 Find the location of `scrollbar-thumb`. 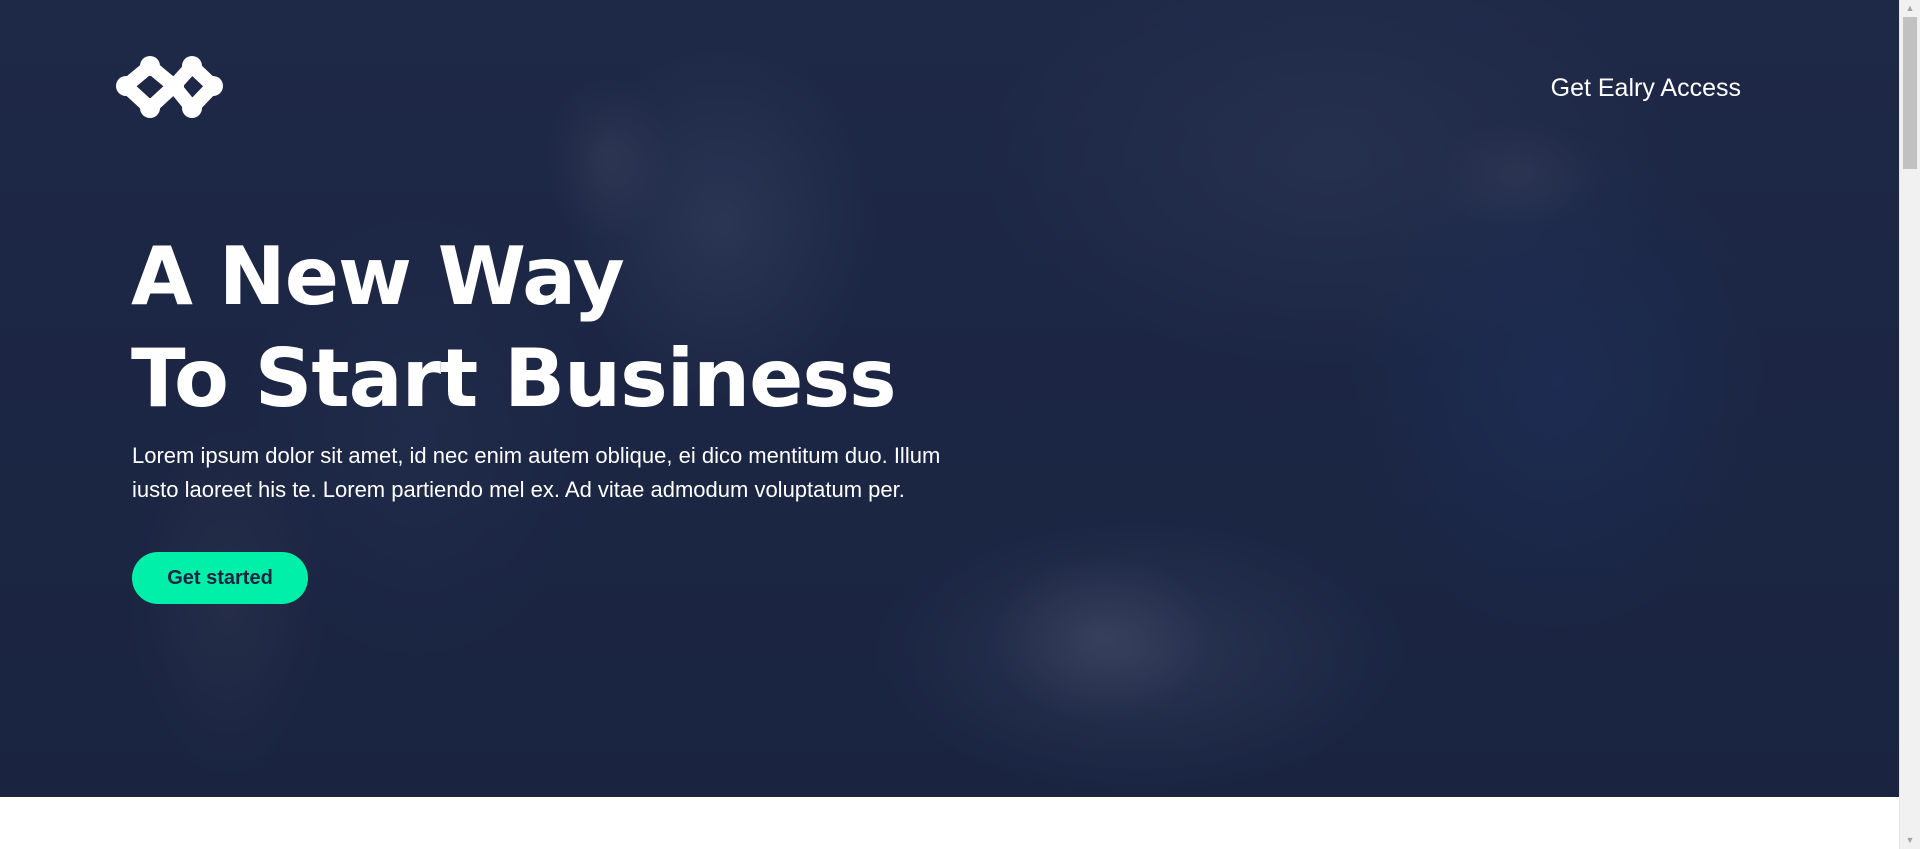

scrollbar-thumb is located at coordinates (1910, 93).